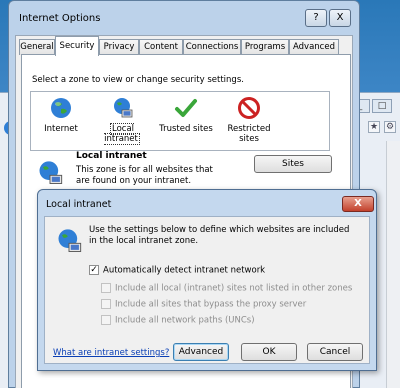 The width and height of the screenshot is (400, 388). Describe the element at coordinates (293, 164) in the screenshot. I see `sites-button: Sites` at that location.